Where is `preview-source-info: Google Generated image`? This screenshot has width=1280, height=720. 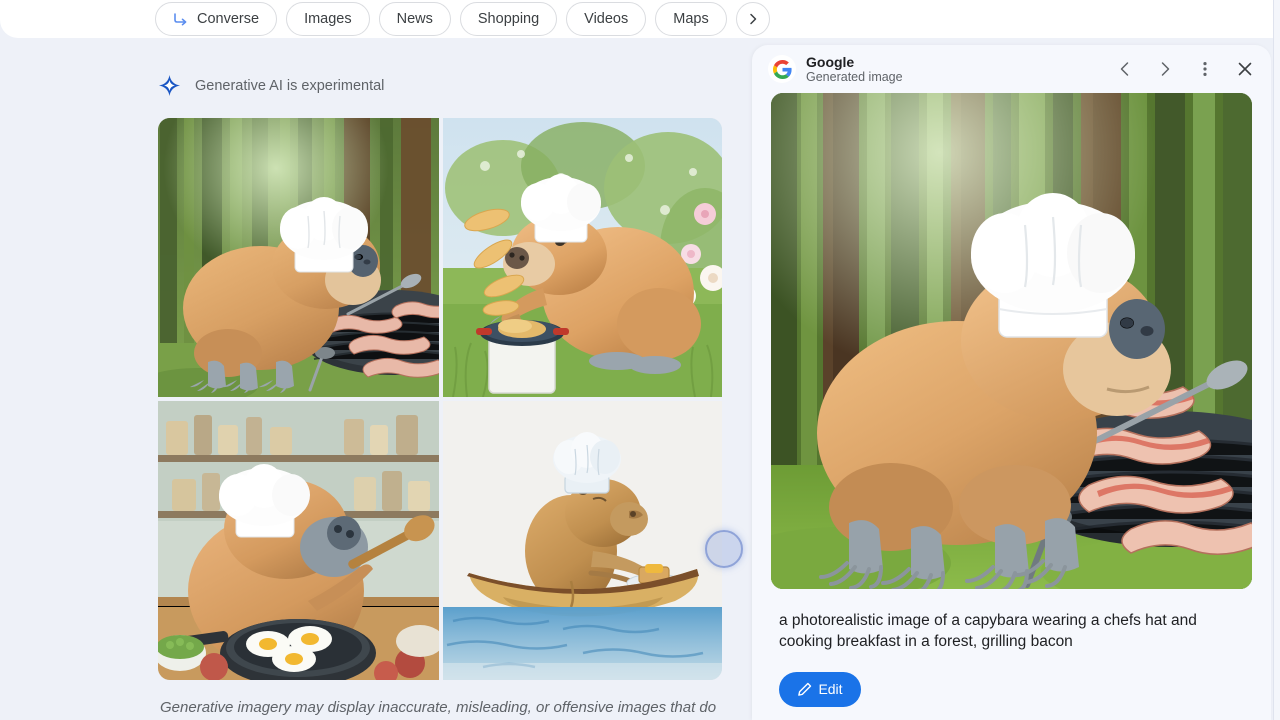 preview-source-info: Google Generated image is located at coordinates (854, 69).